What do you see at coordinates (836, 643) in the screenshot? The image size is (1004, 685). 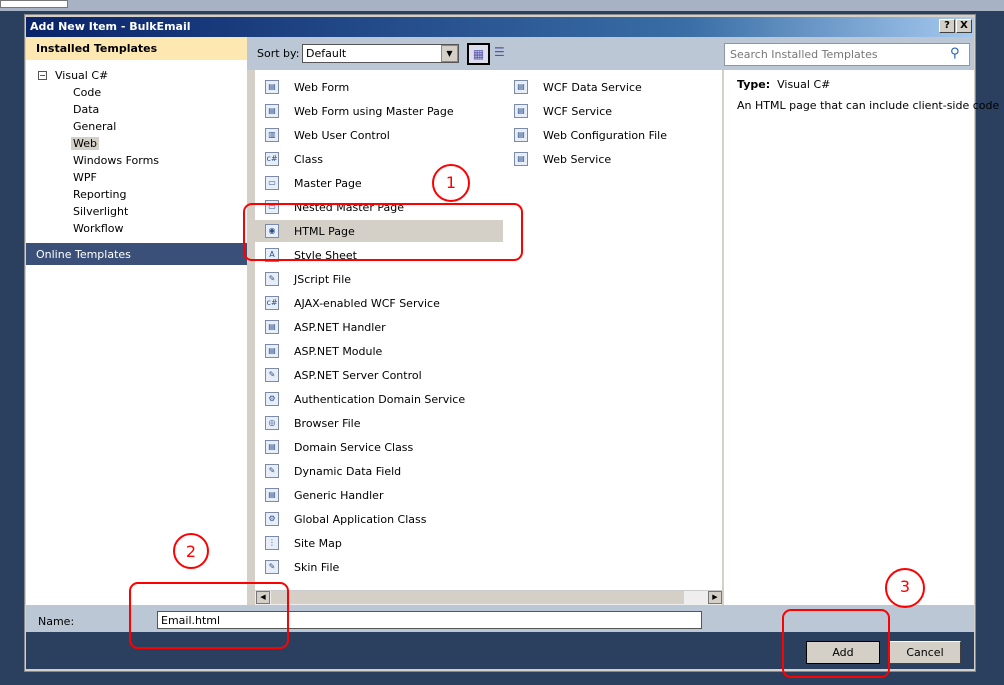 I see `annotation-highlight-add` at bounding box center [836, 643].